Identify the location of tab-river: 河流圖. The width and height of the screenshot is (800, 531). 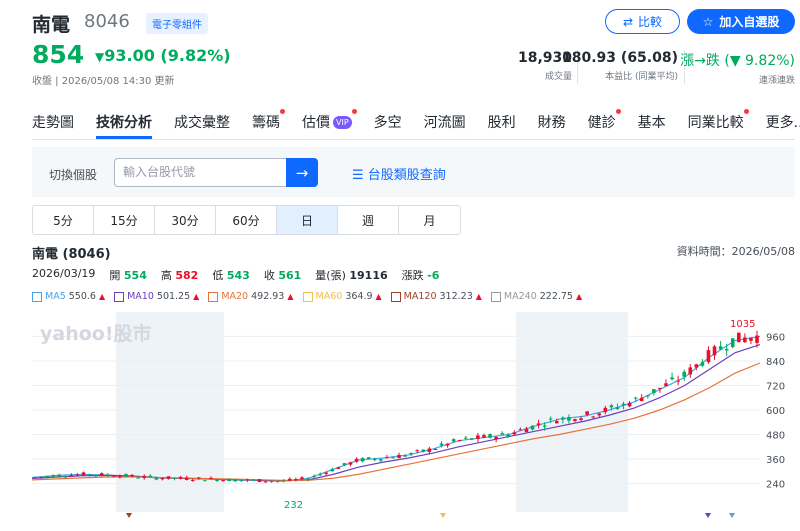
(445, 122).